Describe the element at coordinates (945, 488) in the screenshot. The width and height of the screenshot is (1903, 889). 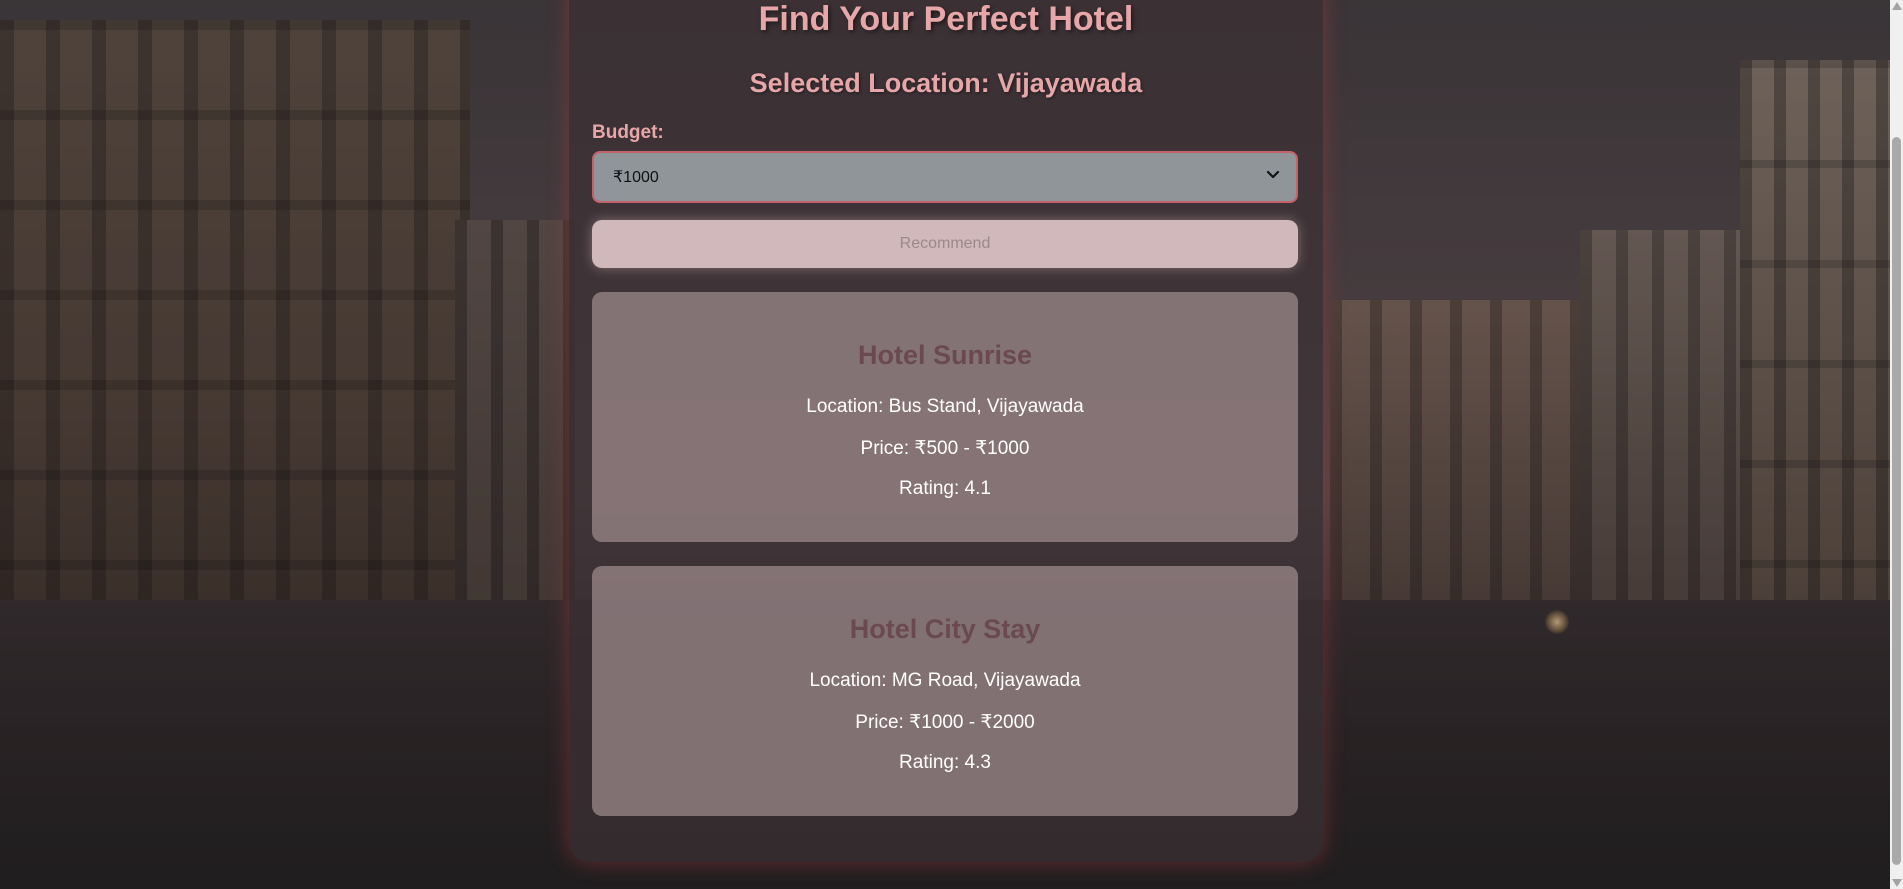
I see `hotel-rating: Rating: 4.1` at that location.